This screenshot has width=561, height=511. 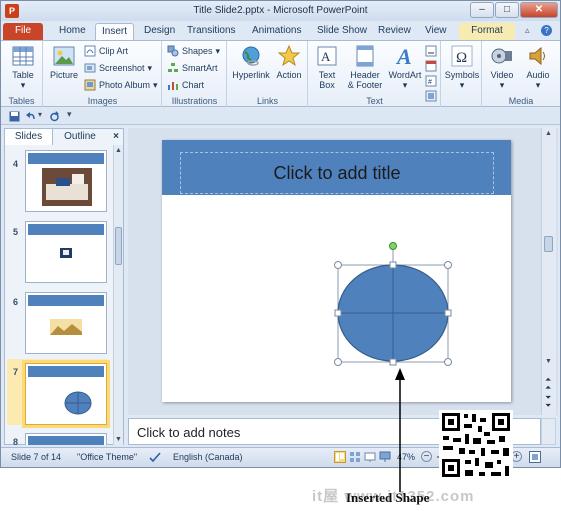 What do you see at coordinates (355, 457) in the screenshot?
I see `slide-sorter-icon` at bounding box center [355, 457].